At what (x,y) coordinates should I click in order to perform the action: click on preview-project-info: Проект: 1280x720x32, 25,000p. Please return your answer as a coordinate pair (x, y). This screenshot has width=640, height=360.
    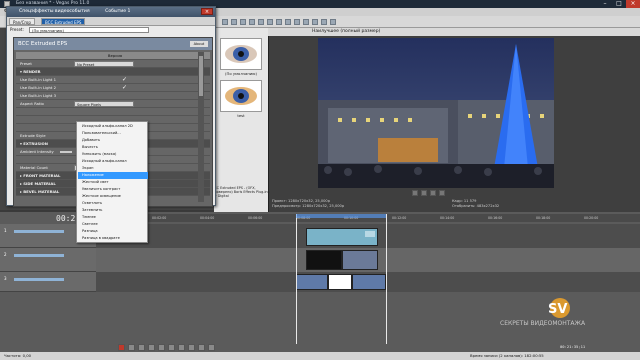
    Looking at the image, I should click on (301, 201).